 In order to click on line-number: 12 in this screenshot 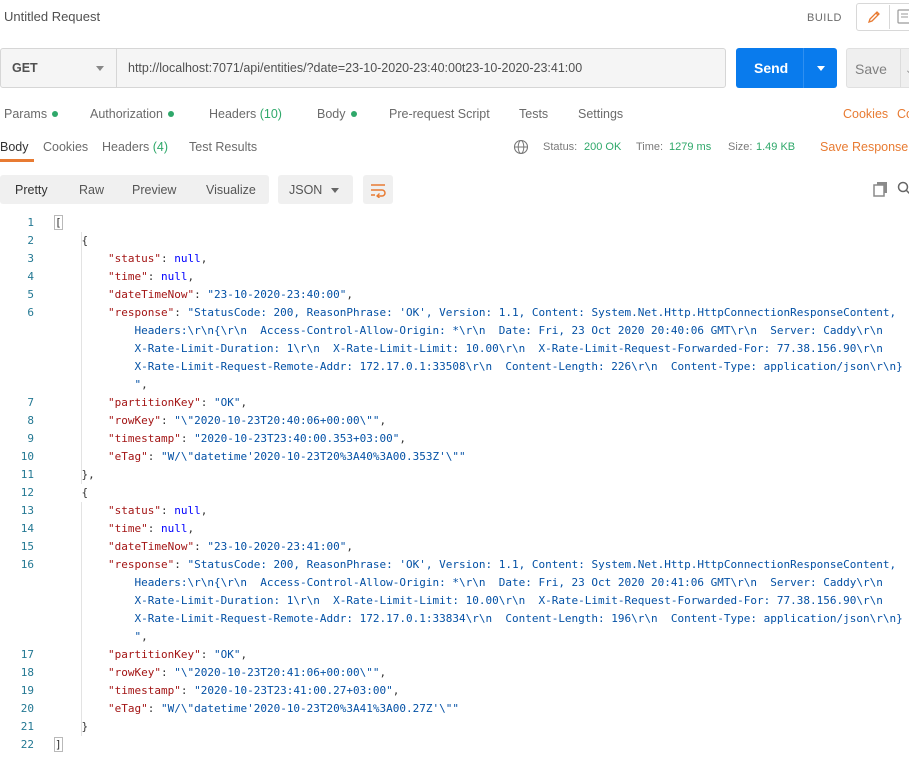, I will do `click(27, 492)`.